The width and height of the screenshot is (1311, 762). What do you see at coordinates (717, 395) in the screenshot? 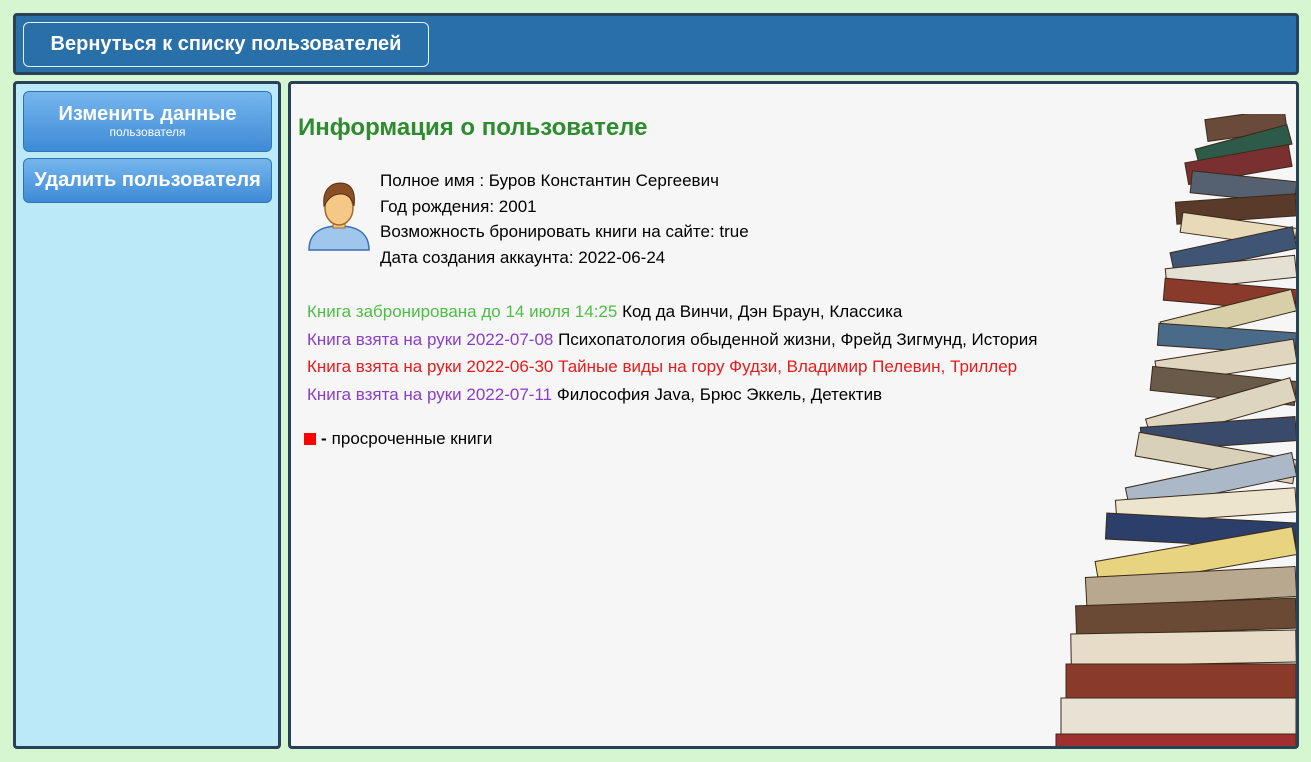
I see `book-details: Философия Java, Брюс Эккель, Детектив` at bounding box center [717, 395].